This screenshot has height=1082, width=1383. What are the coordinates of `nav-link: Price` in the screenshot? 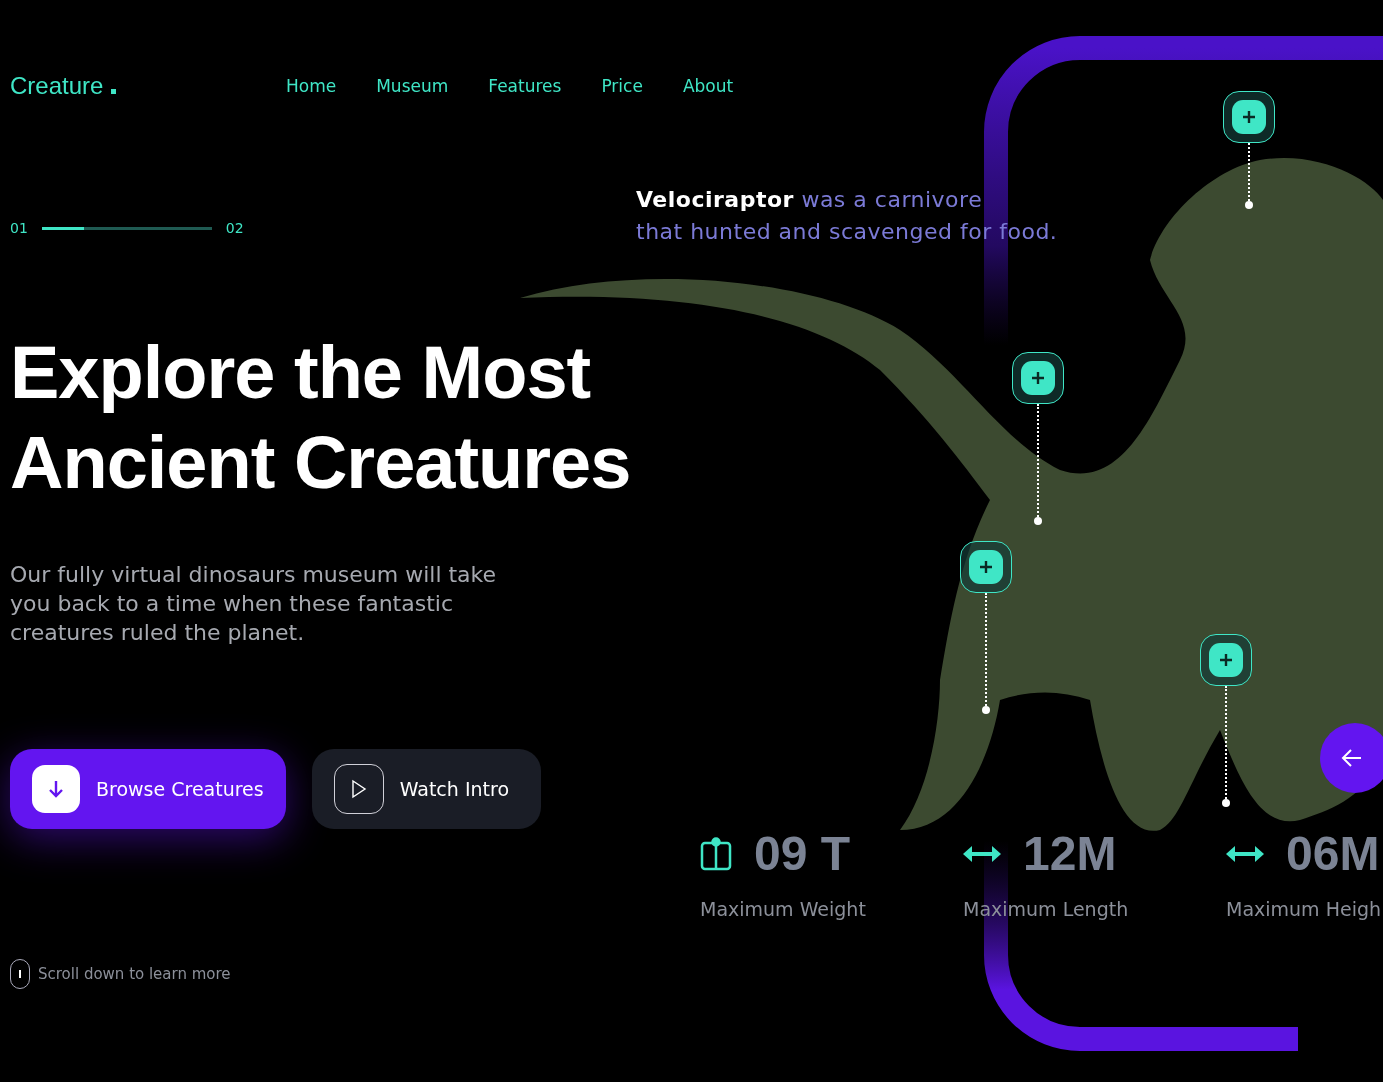 It's located at (622, 86).